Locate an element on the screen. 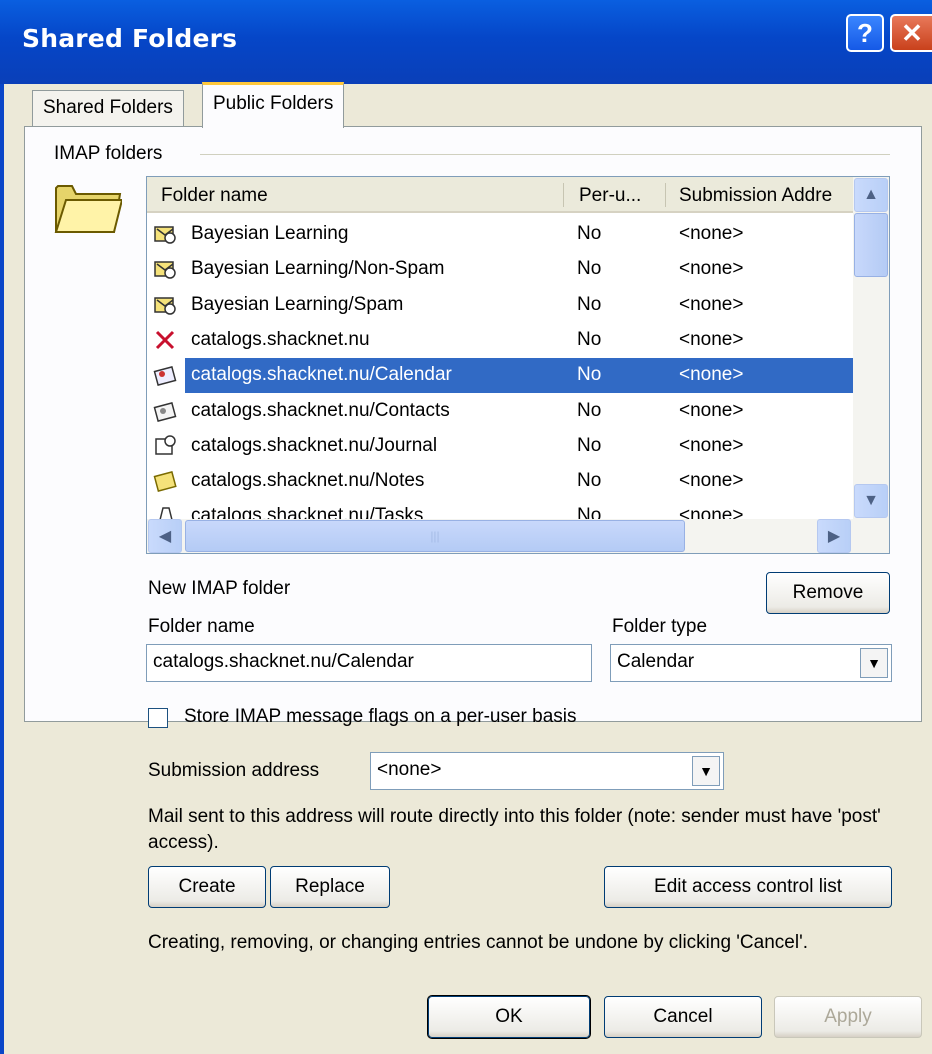 The image size is (932, 1054). tab-public-folders: Public Folders is located at coordinates (273, 105).